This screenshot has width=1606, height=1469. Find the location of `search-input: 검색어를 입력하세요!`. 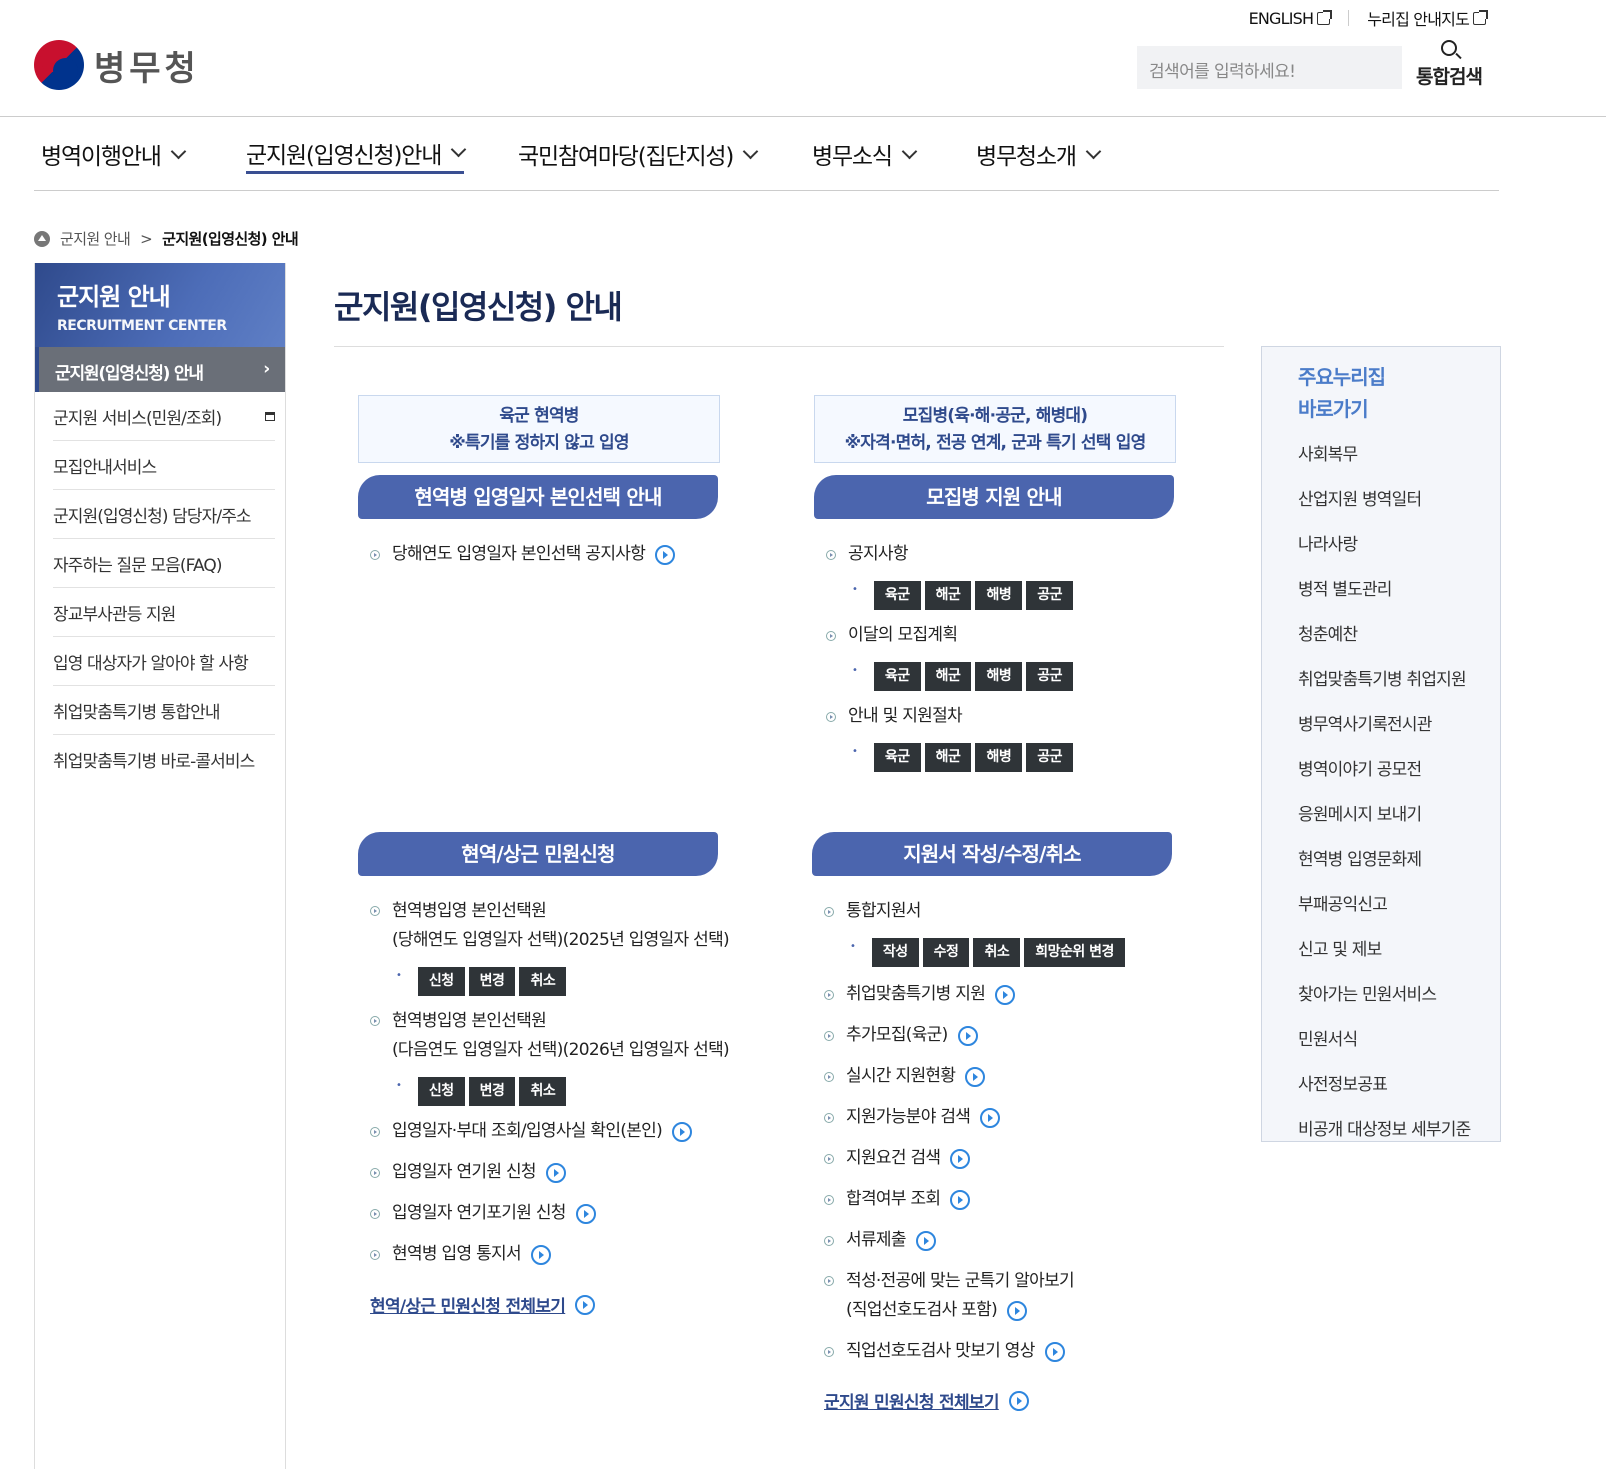

search-input: 검색어를 입력하세요! is located at coordinates (1269, 67).